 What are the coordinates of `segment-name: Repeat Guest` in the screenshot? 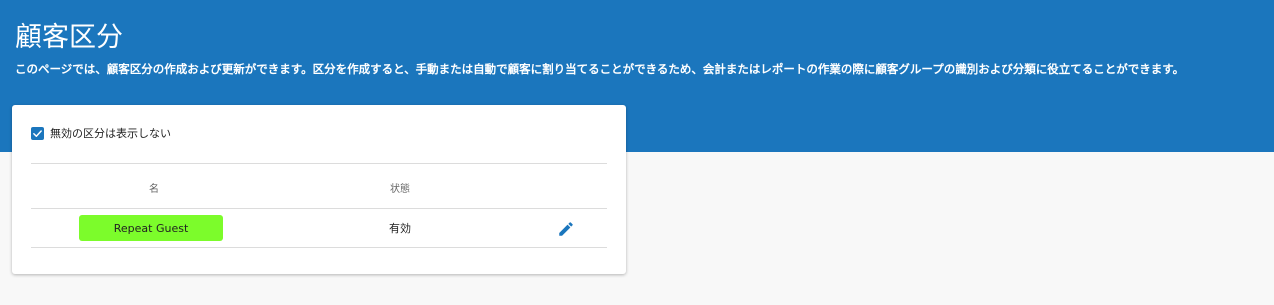 It's located at (151, 228).